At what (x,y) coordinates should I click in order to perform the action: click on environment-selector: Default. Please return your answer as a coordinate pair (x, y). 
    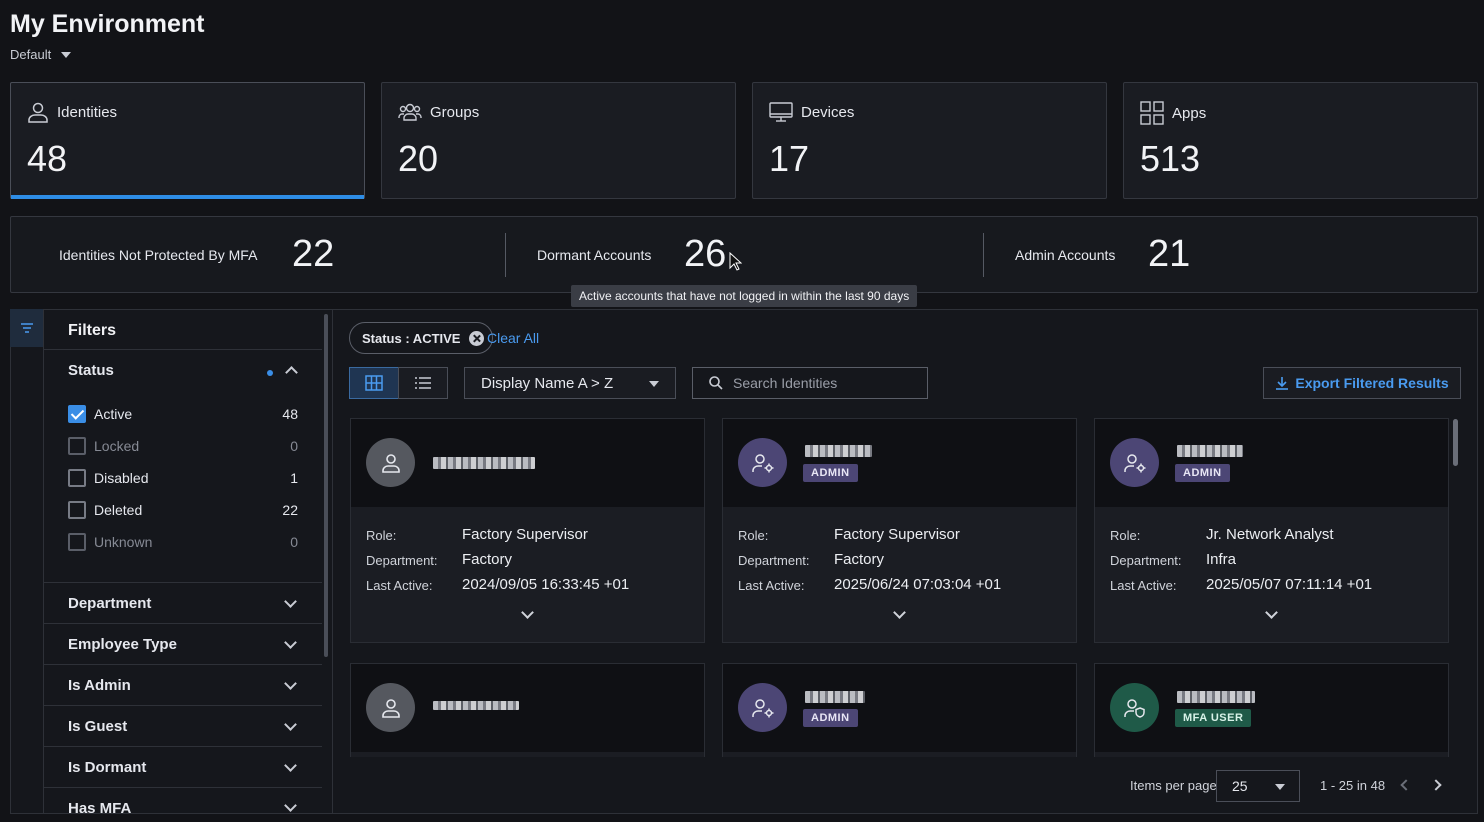
    Looking at the image, I should click on (41, 54).